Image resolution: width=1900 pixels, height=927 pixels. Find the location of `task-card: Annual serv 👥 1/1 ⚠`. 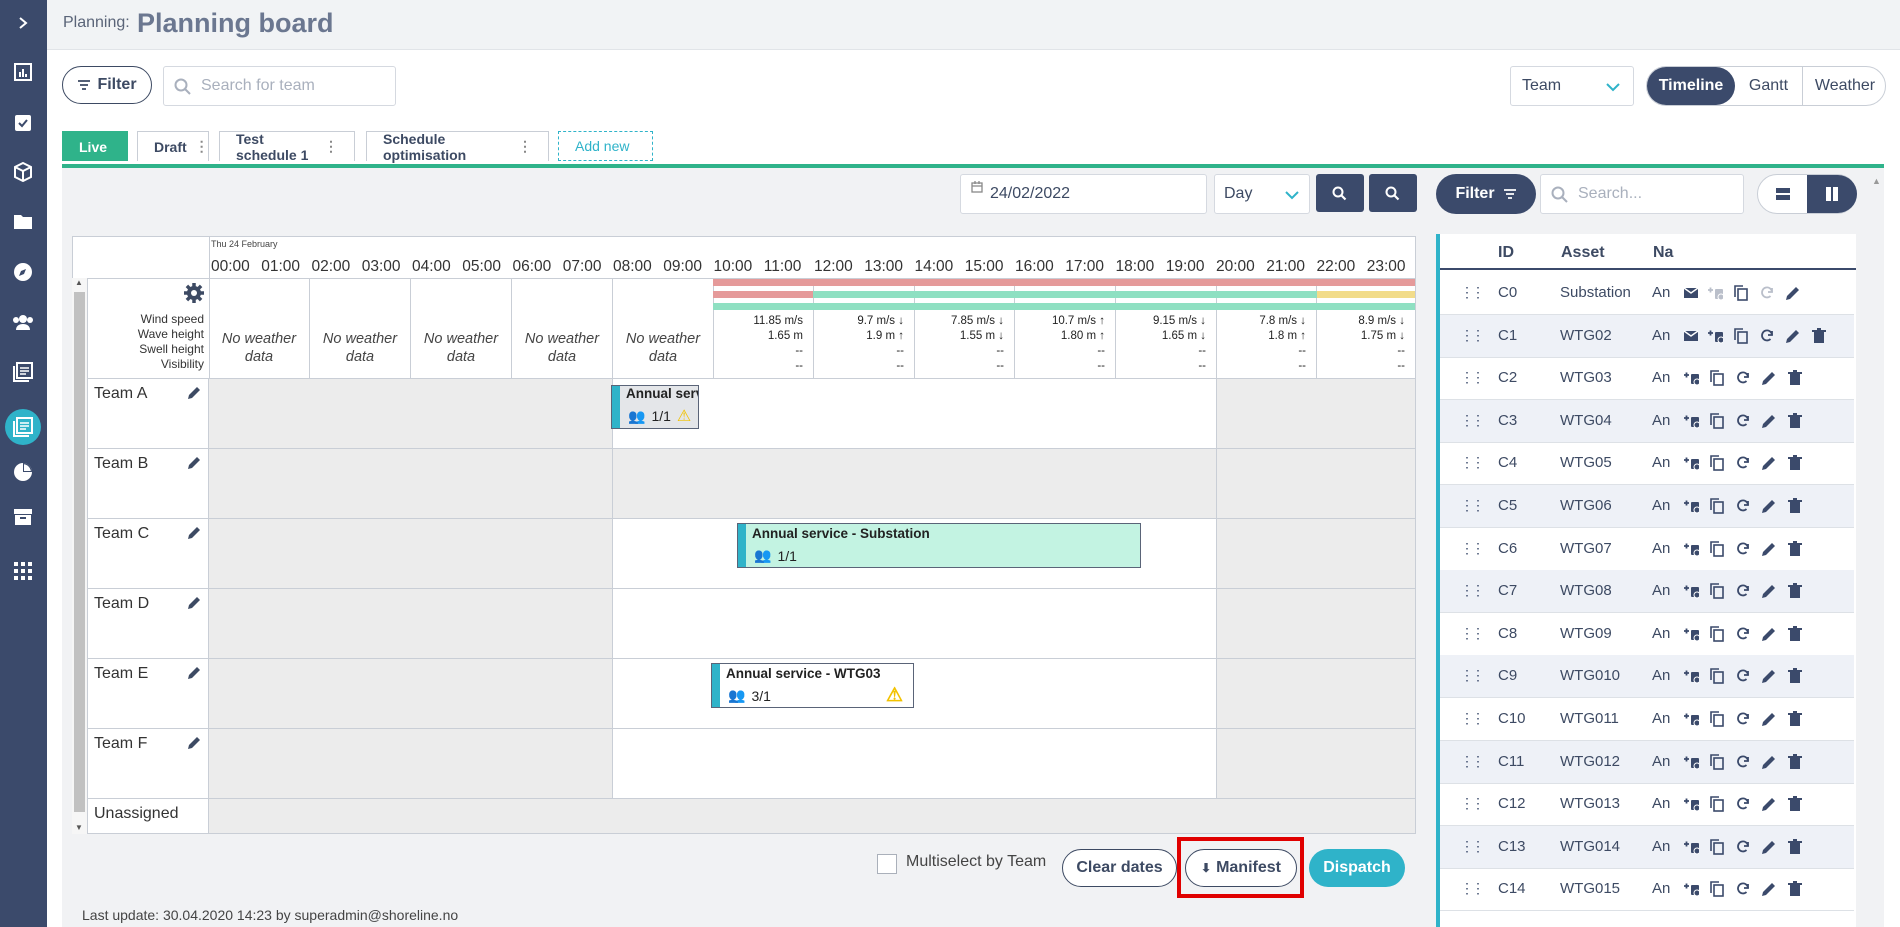

task-card: Annual serv 👥 1/1 ⚠ is located at coordinates (655, 407).